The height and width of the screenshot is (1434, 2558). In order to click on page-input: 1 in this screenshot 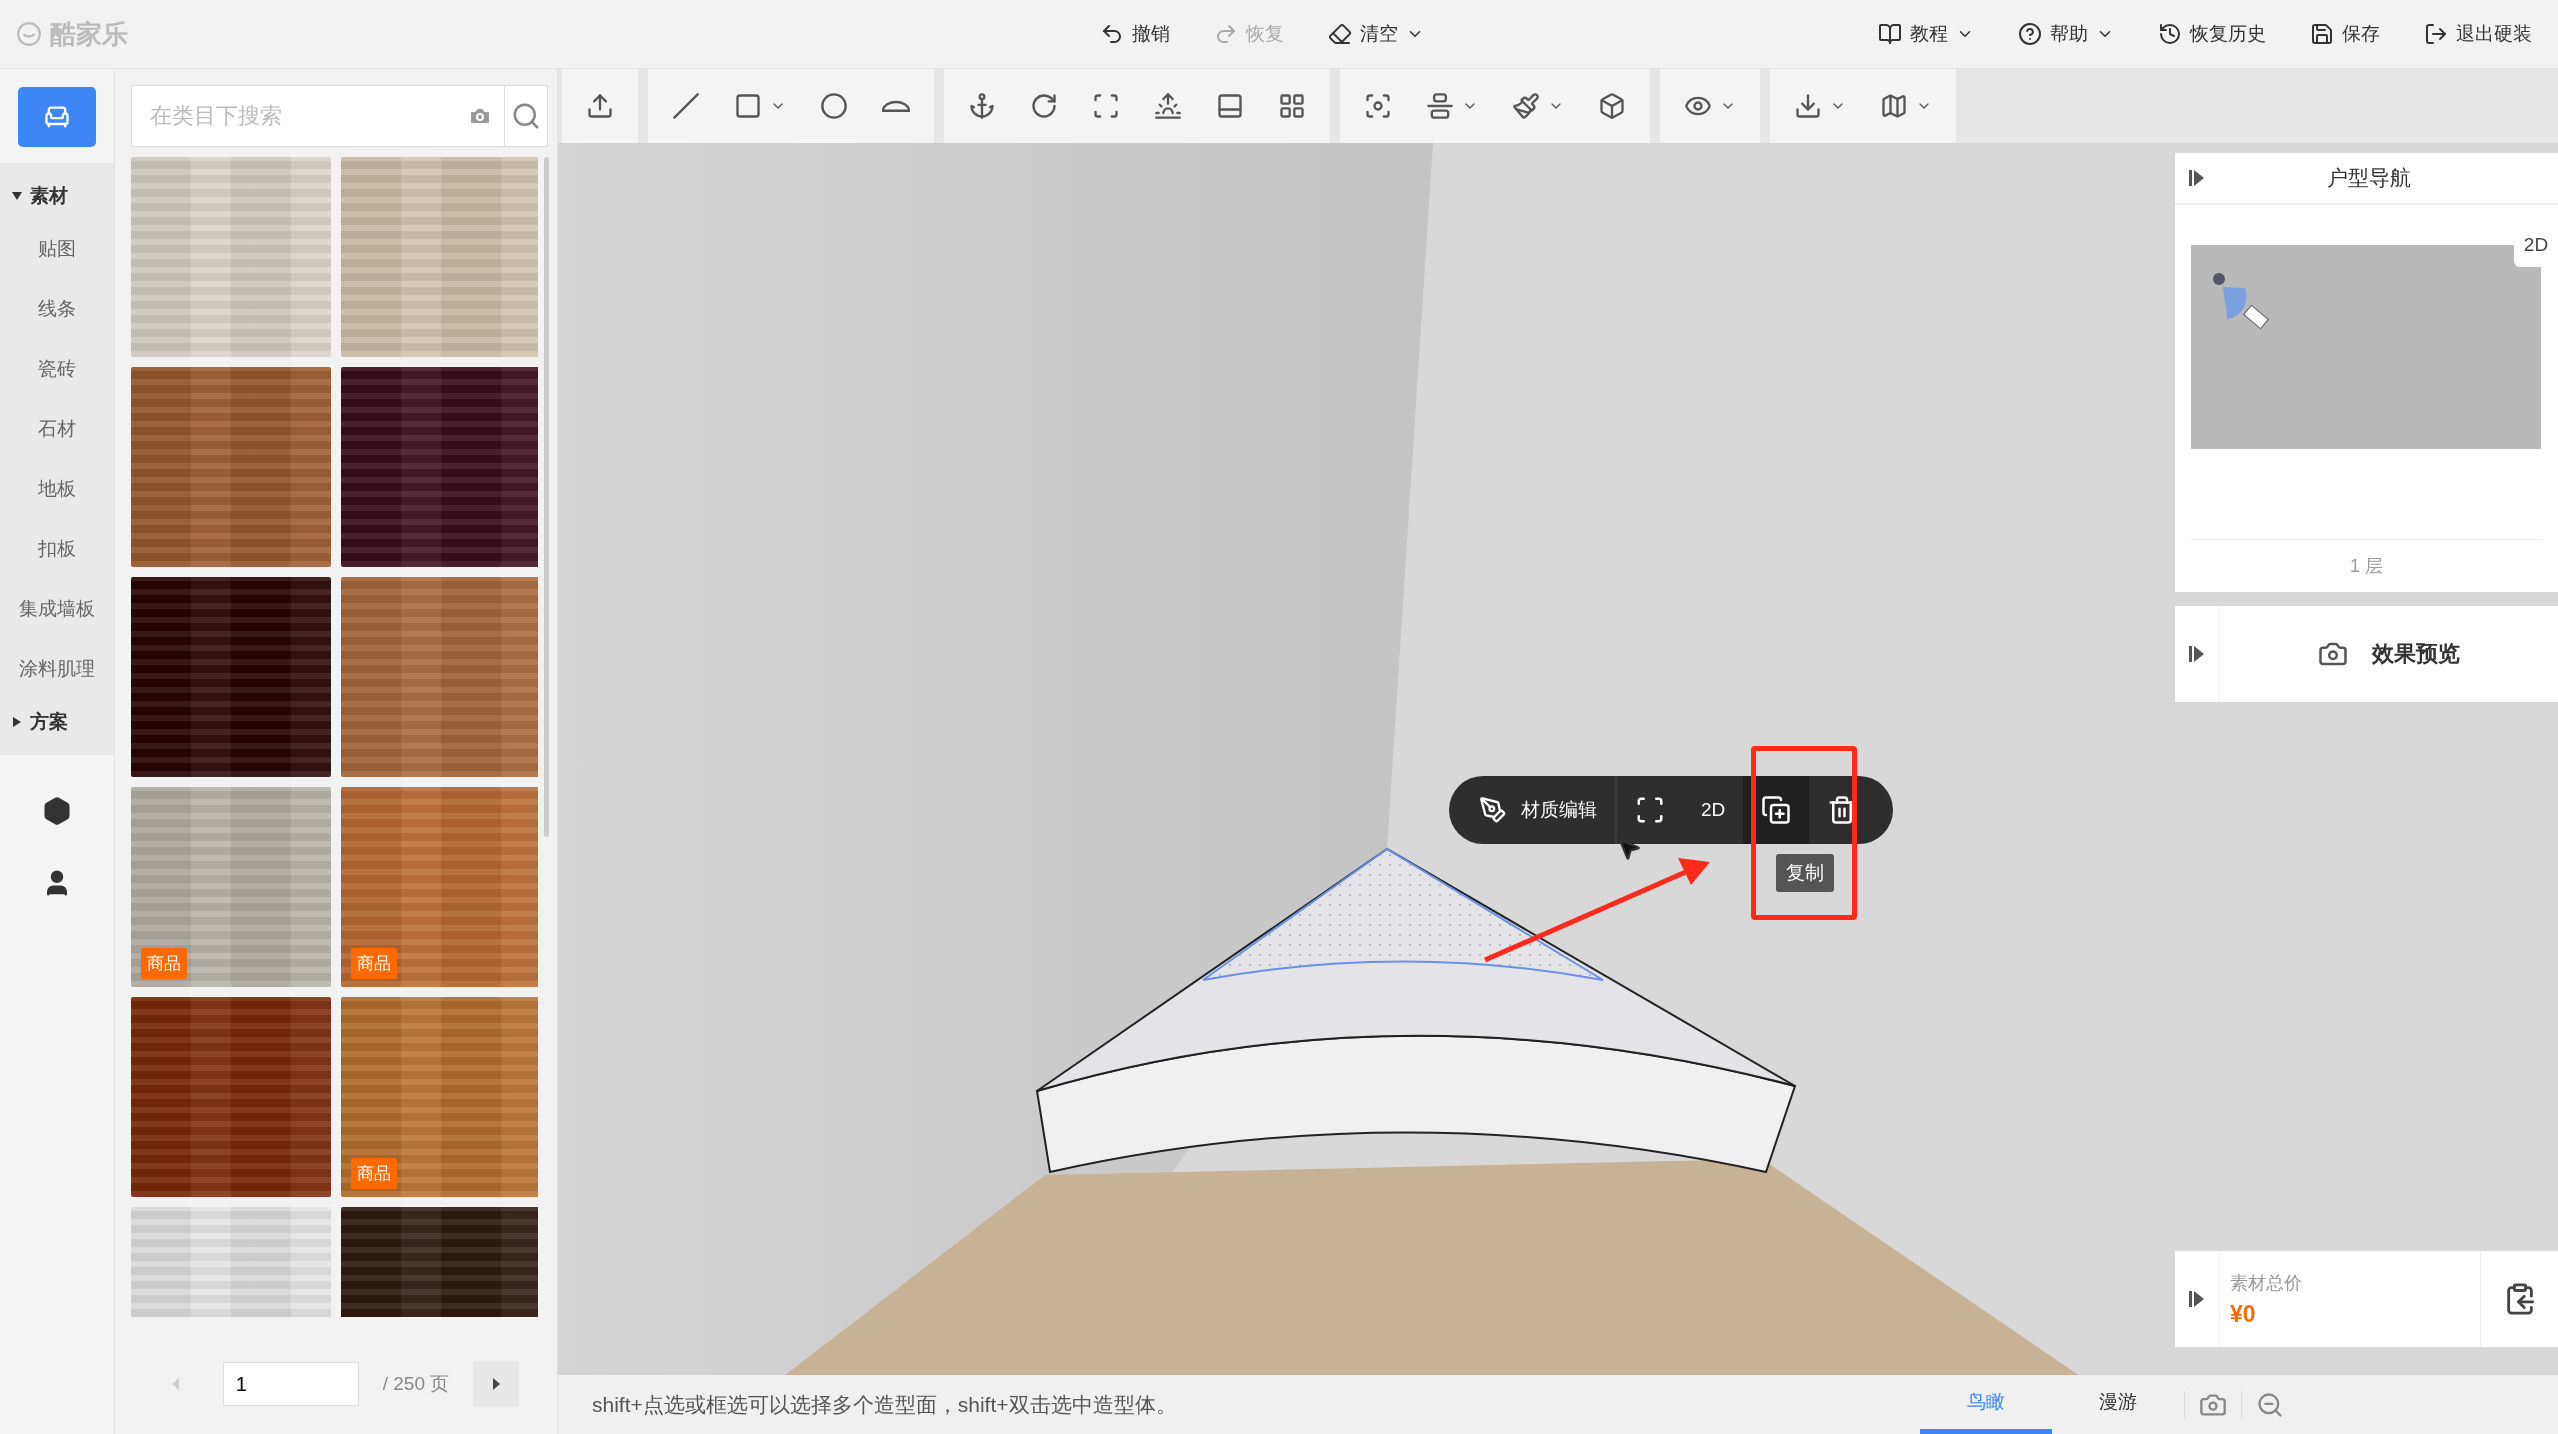, I will do `click(290, 1384)`.